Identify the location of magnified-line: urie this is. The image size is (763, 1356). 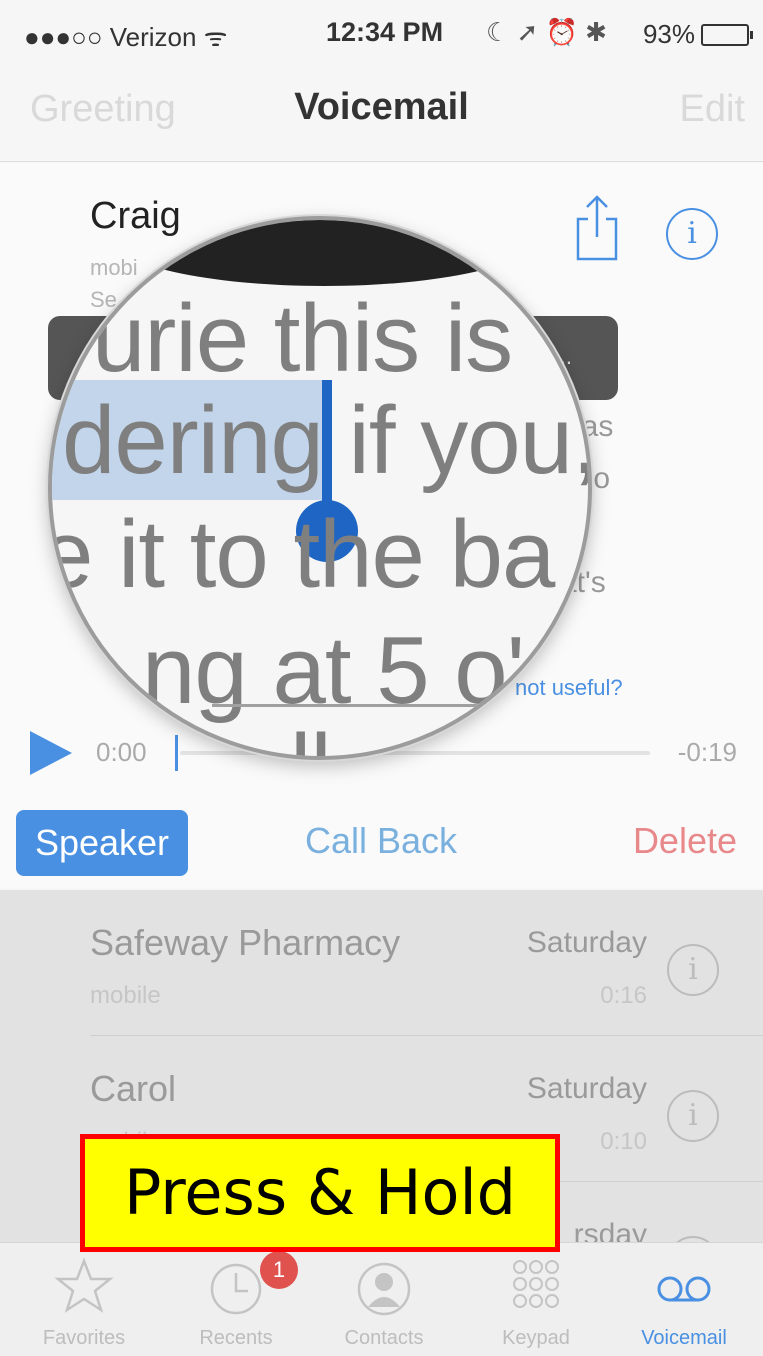
(302, 338).